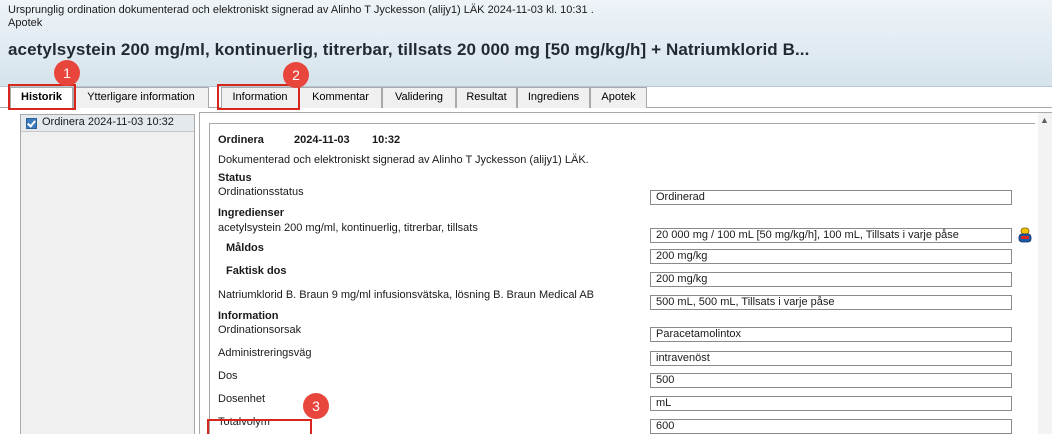  Describe the element at coordinates (25, 23) in the screenshot. I see `header-subtitle: Apotek` at that location.